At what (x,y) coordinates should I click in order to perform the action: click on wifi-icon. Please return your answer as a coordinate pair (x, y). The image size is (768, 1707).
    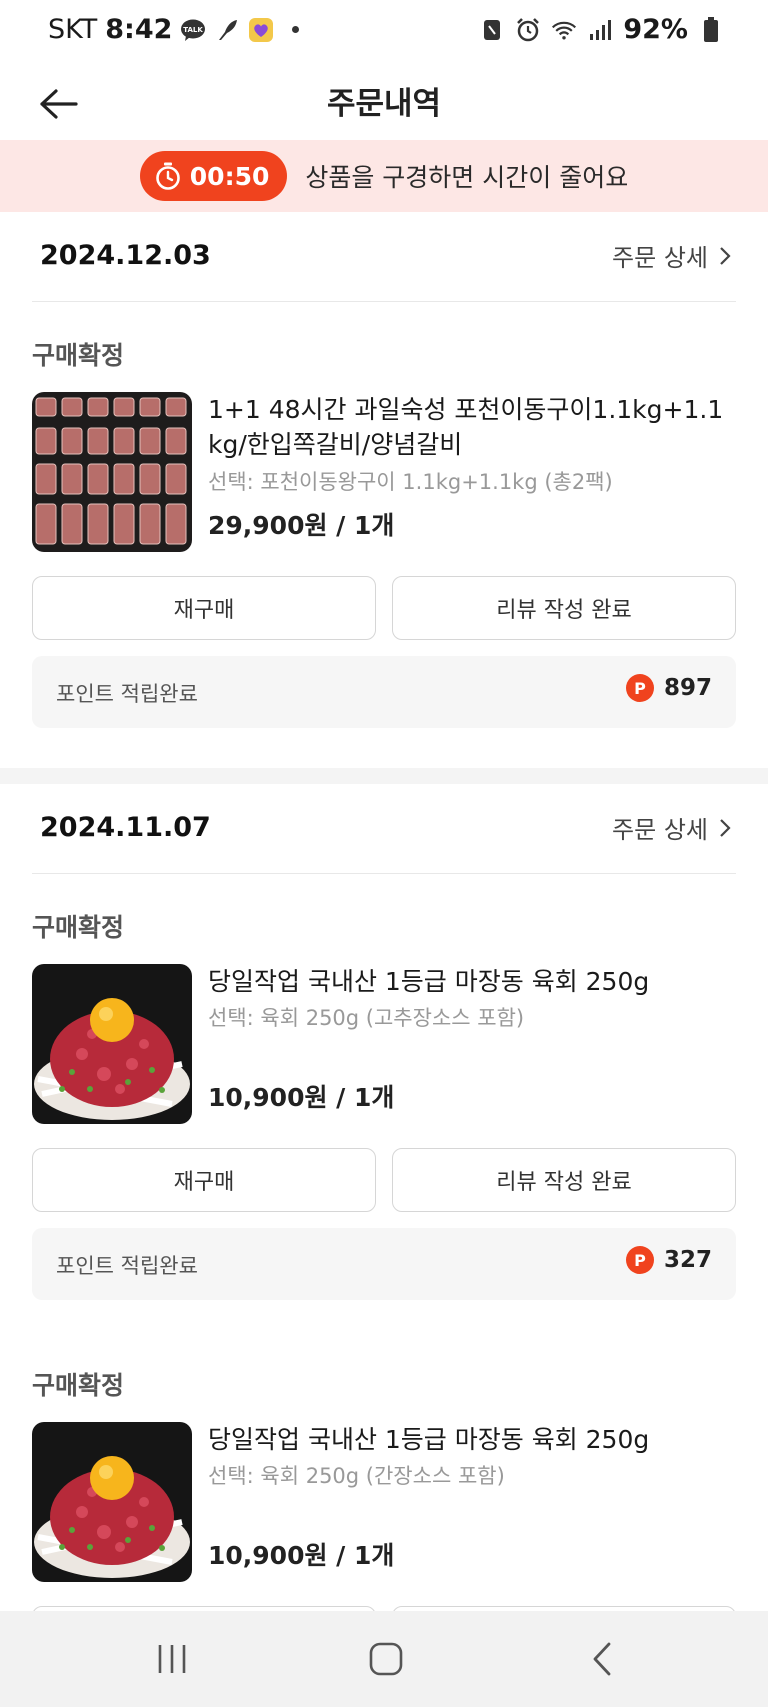
    Looking at the image, I should click on (564, 30).